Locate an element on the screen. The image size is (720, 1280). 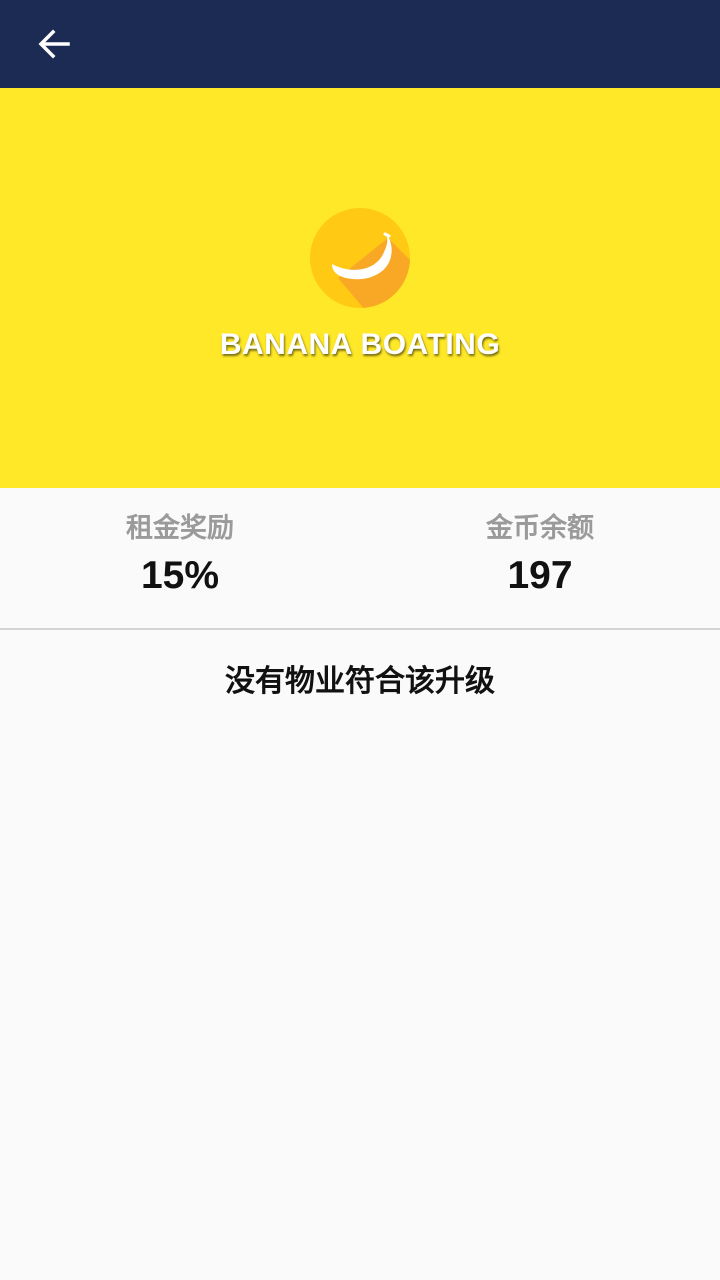
arrow-left-icon is located at coordinates (54, 44).